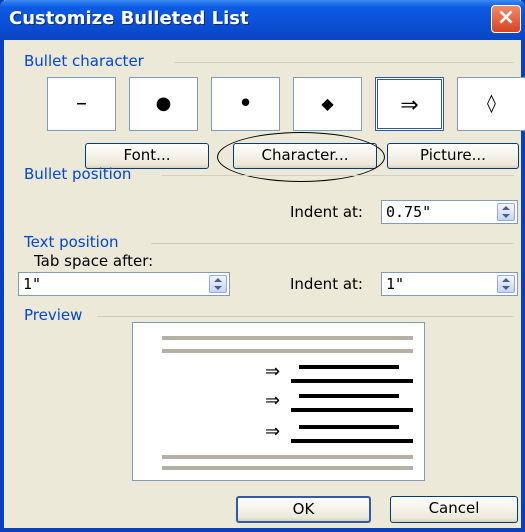 This screenshot has height=532, width=525. What do you see at coordinates (454, 509) in the screenshot?
I see `cancel-button: Cancel` at bounding box center [454, 509].